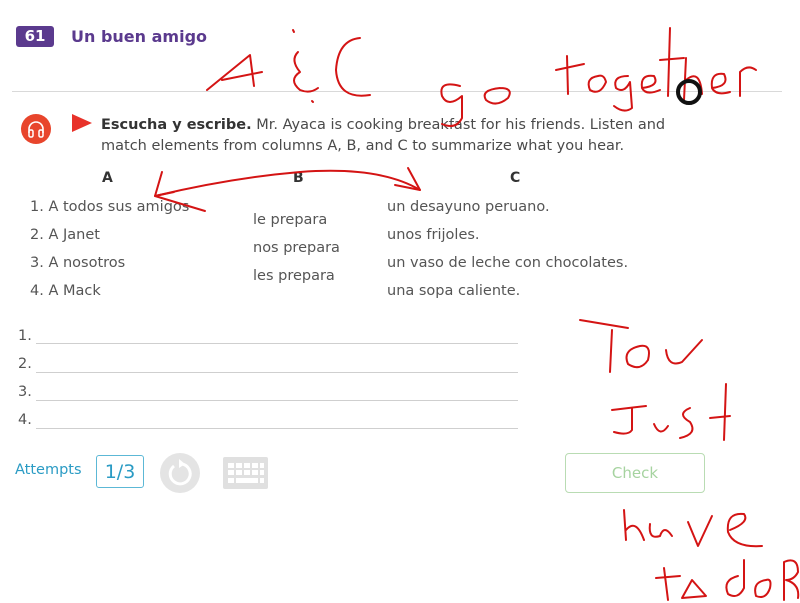  Describe the element at coordinates (294, 276) in the screenshot. I see `column-b-item: les prepara` at that location.